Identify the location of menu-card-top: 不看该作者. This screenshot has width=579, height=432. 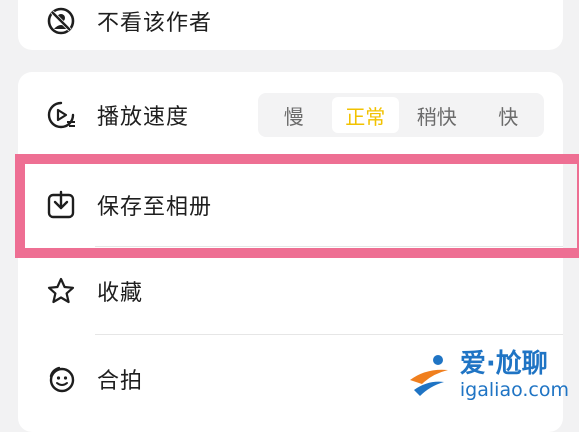
(290, 25).